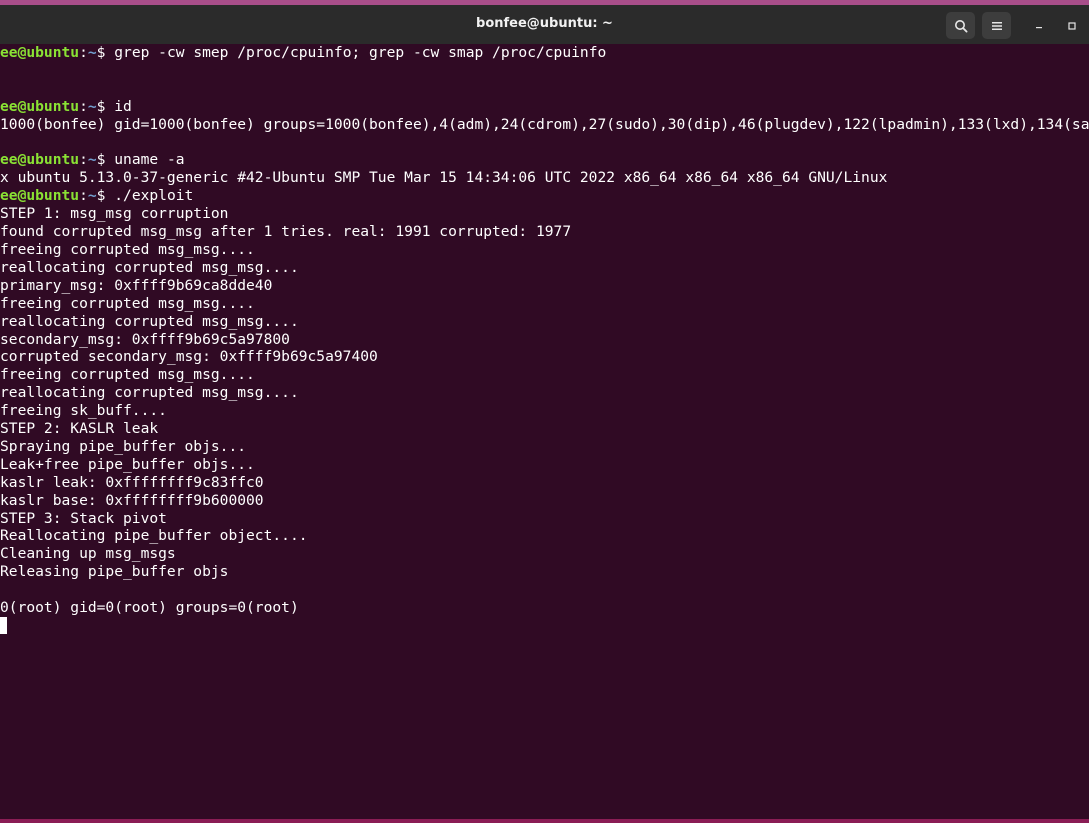 This screenshot has height=823, width=1089. I want to click on output-line: Cleaning up msg_msgs, so click(88, 554).